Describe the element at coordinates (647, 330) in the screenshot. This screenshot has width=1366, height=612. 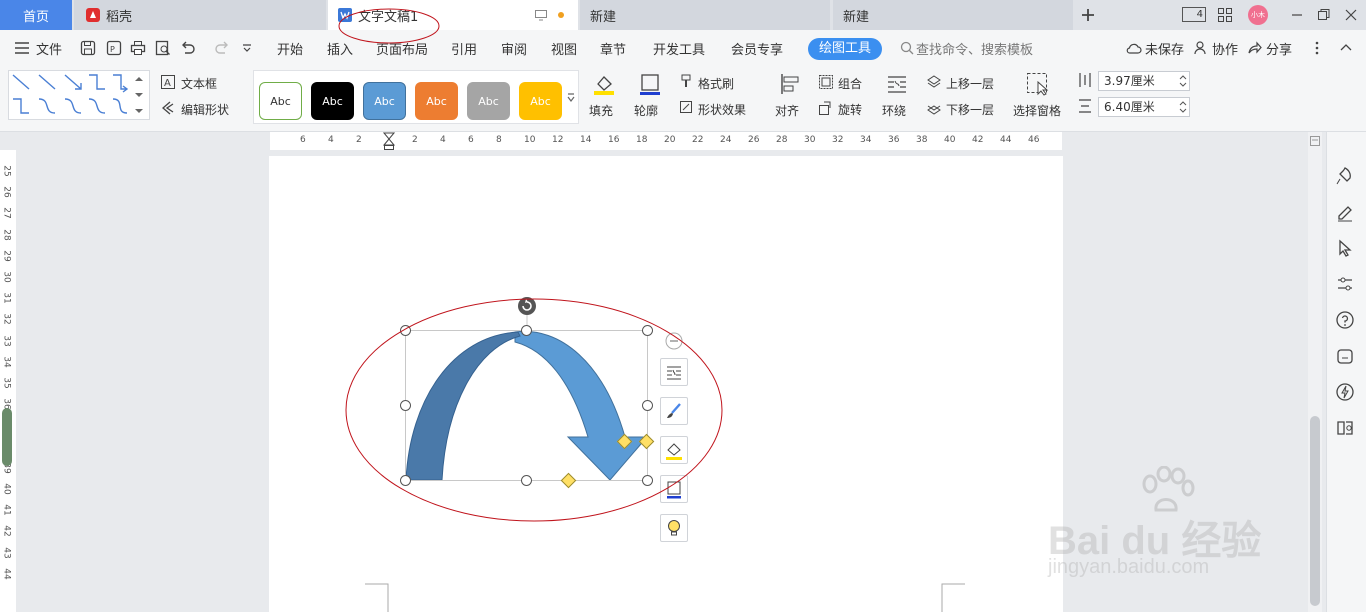
I see `resize-handle-ne` at that location.